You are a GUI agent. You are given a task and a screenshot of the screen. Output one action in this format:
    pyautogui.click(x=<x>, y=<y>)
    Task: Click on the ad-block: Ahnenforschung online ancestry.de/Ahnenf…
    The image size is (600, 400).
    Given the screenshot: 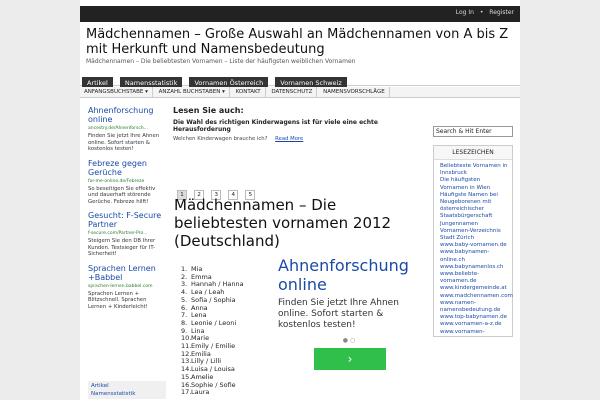 What is the action you would take?
    pyautogui.click(x=127, y=129)
    